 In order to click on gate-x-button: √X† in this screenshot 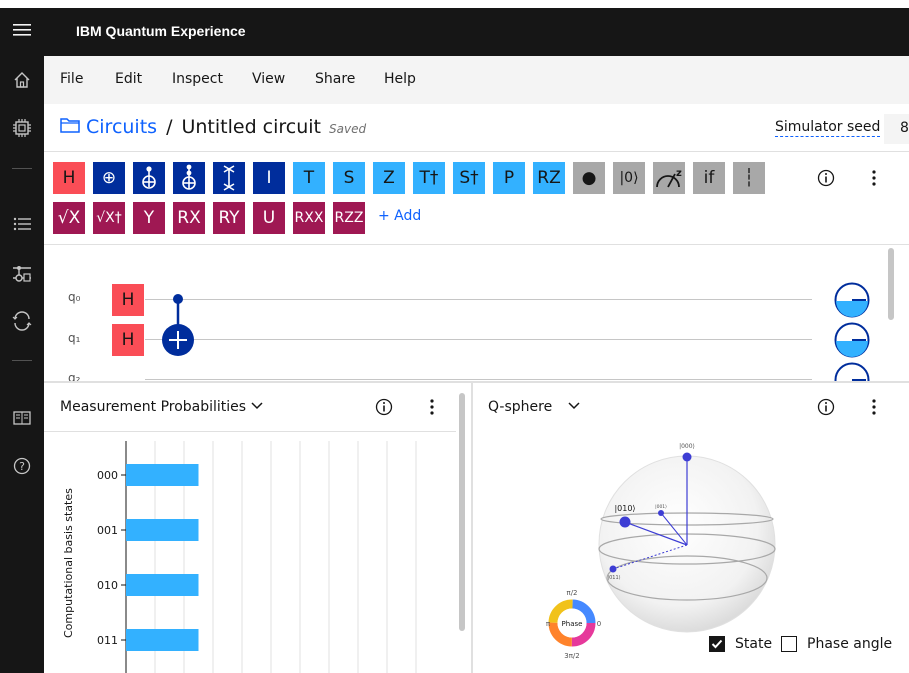, I will do `click(109, 218)`.